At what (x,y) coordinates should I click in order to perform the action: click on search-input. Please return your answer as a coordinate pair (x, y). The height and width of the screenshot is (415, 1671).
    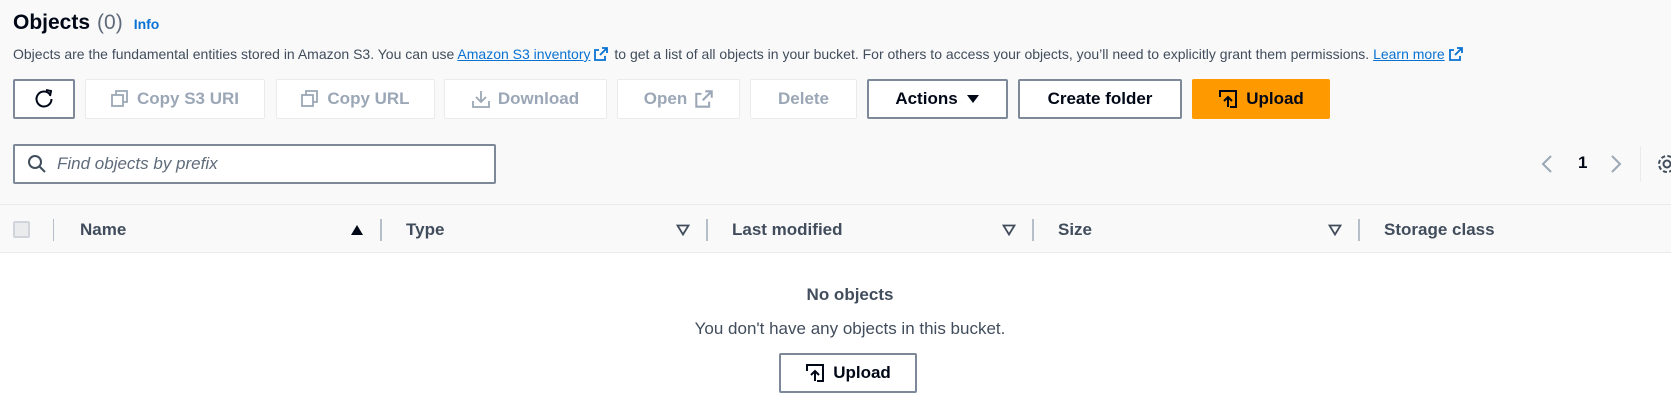
    Looking at the image, I should click on (267, 164).